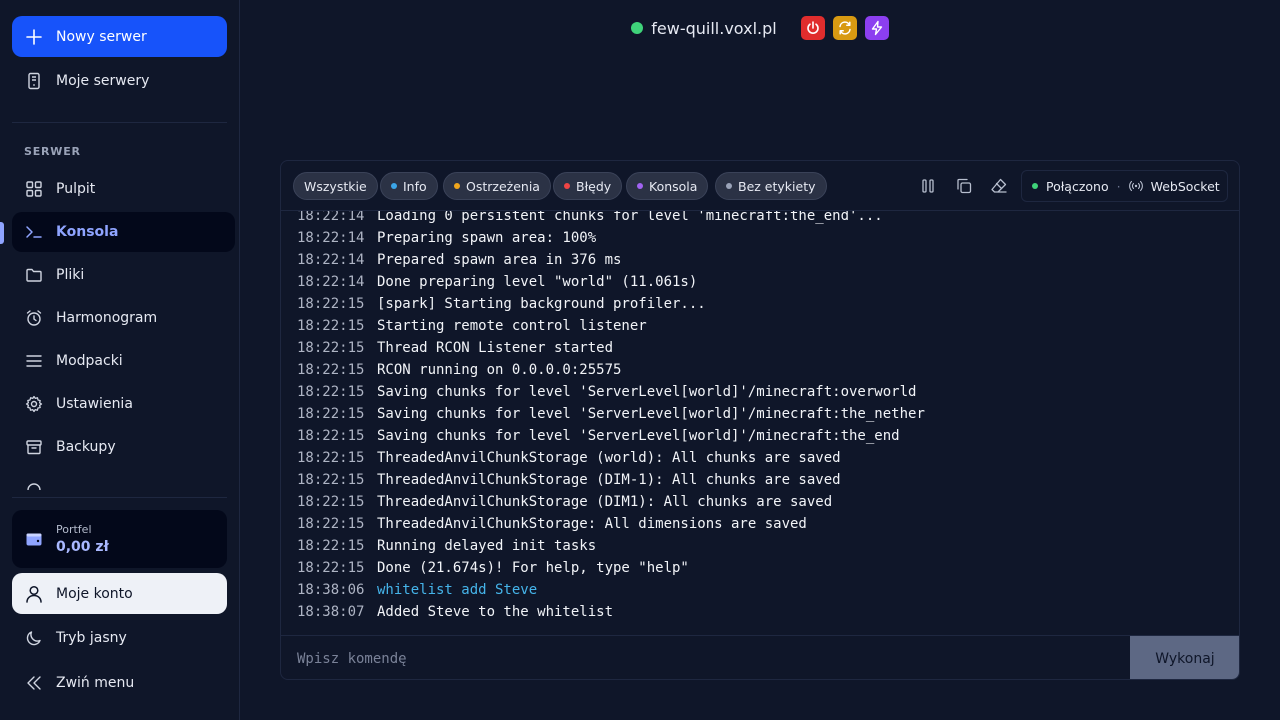  What do you see at coordinates (34, 189) in the screenshot?
I see `grid-icon` at bounding box center [34, 189].